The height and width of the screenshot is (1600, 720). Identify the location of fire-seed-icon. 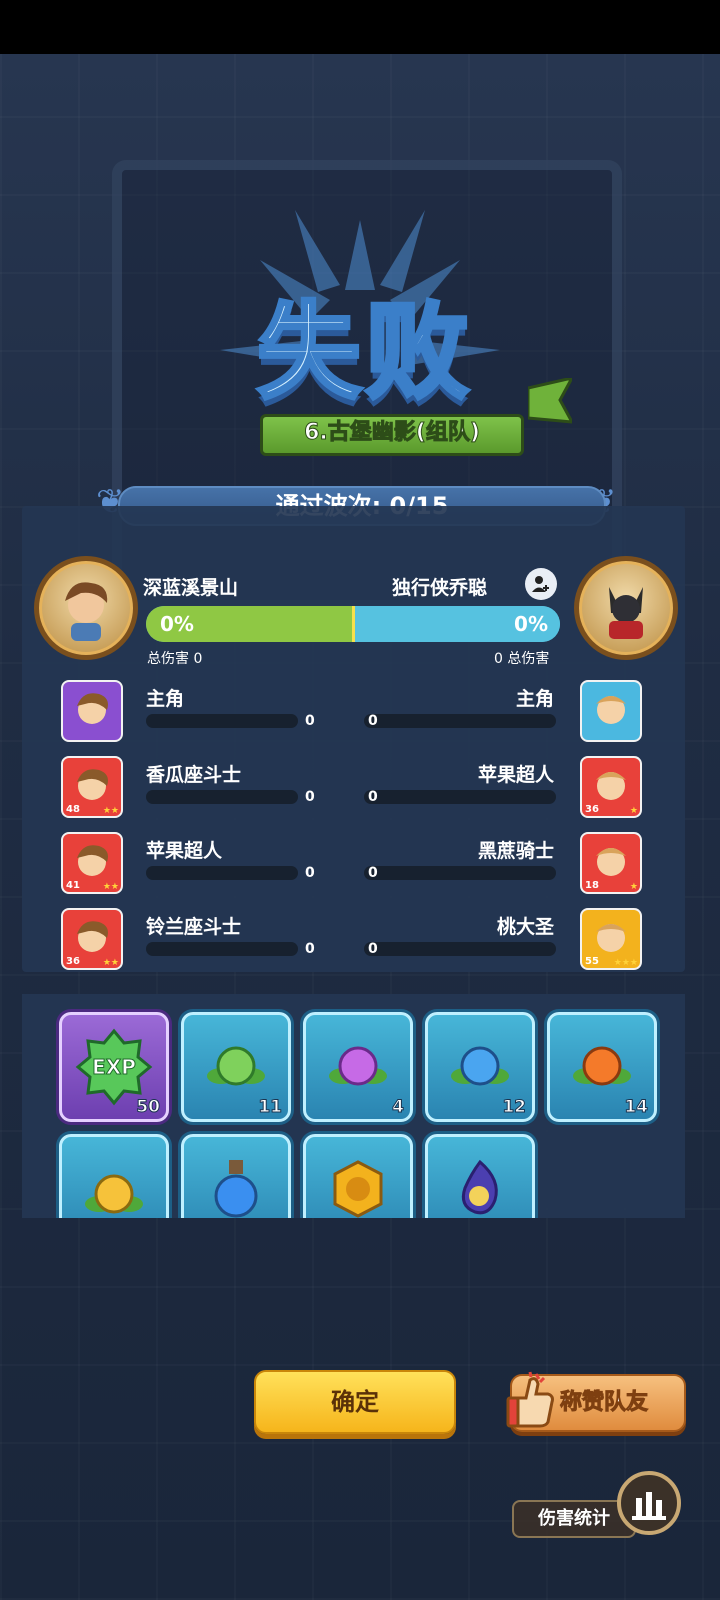
(602, 1066).